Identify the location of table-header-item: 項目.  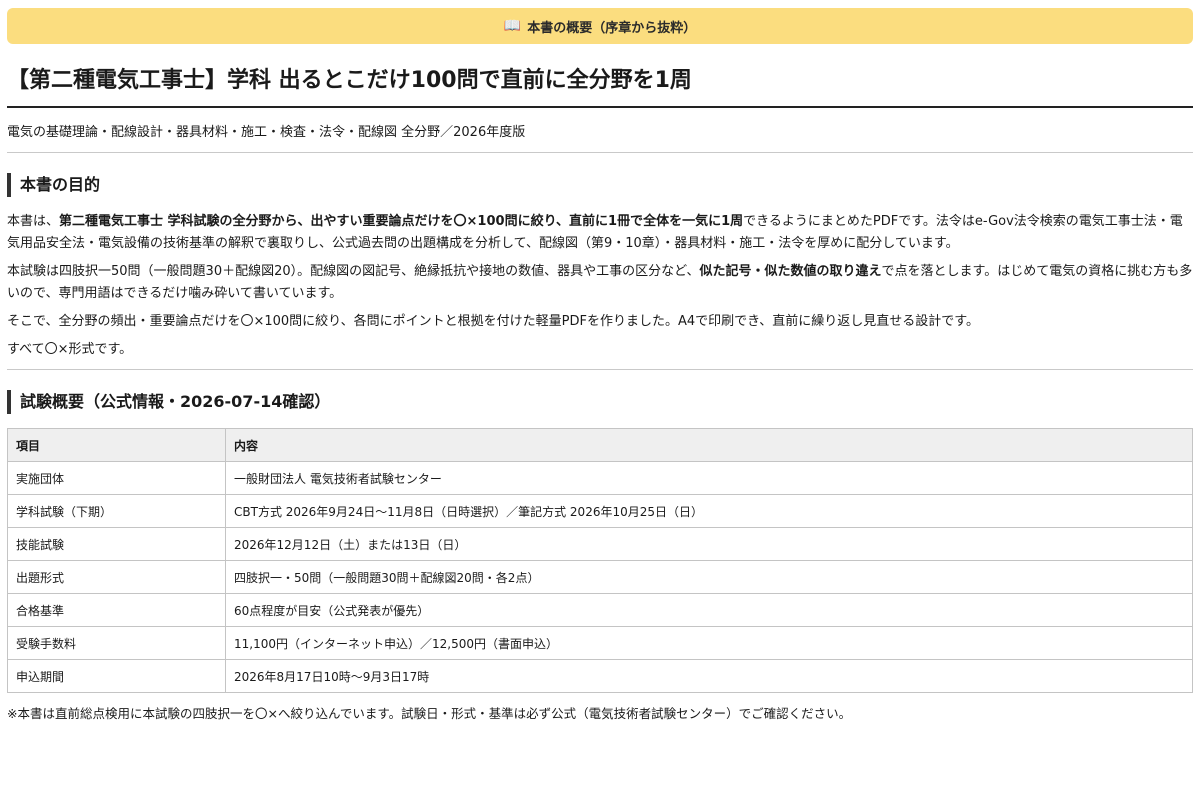
(116, 445).